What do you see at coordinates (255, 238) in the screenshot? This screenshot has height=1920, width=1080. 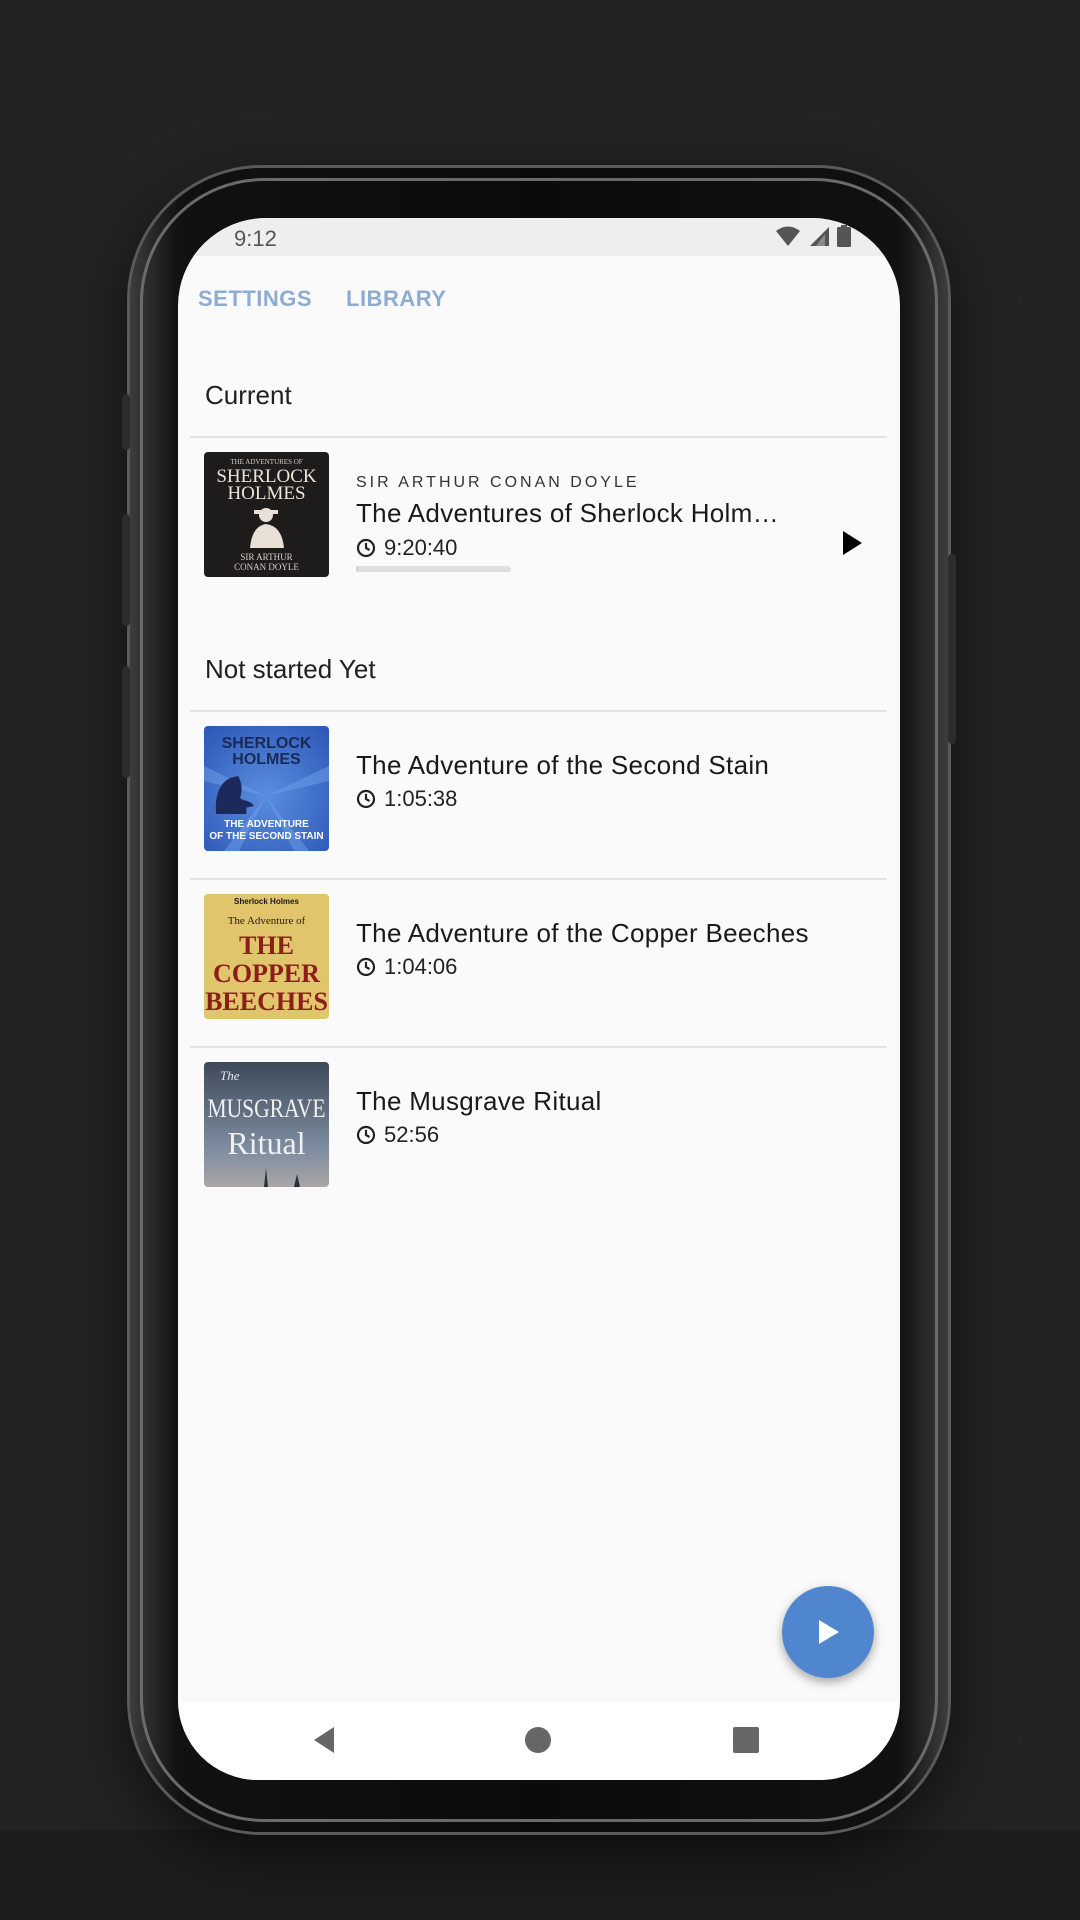 I see `status-time: 9:12` at bounding box center [255, 238].